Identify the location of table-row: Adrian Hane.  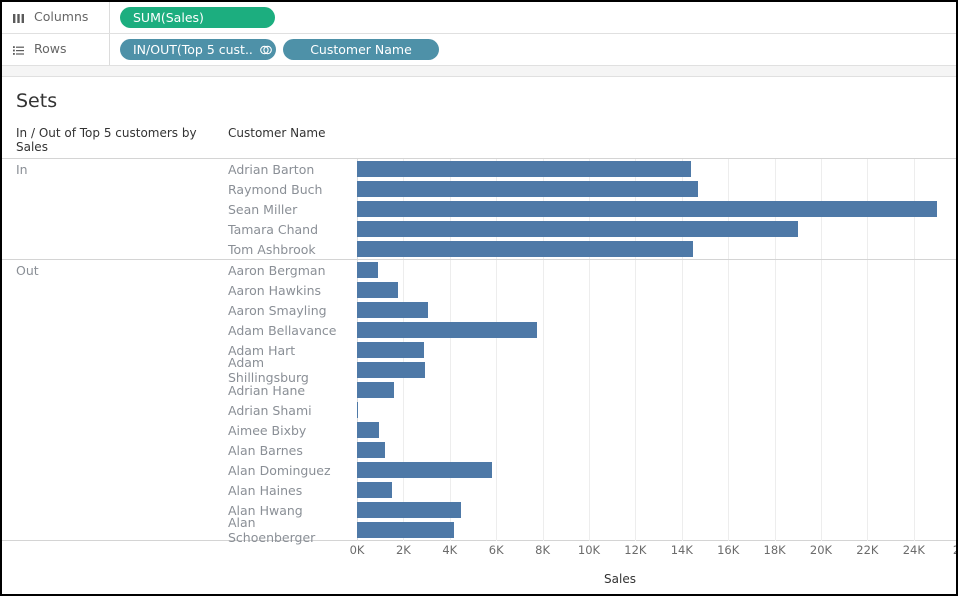
(479, 390).